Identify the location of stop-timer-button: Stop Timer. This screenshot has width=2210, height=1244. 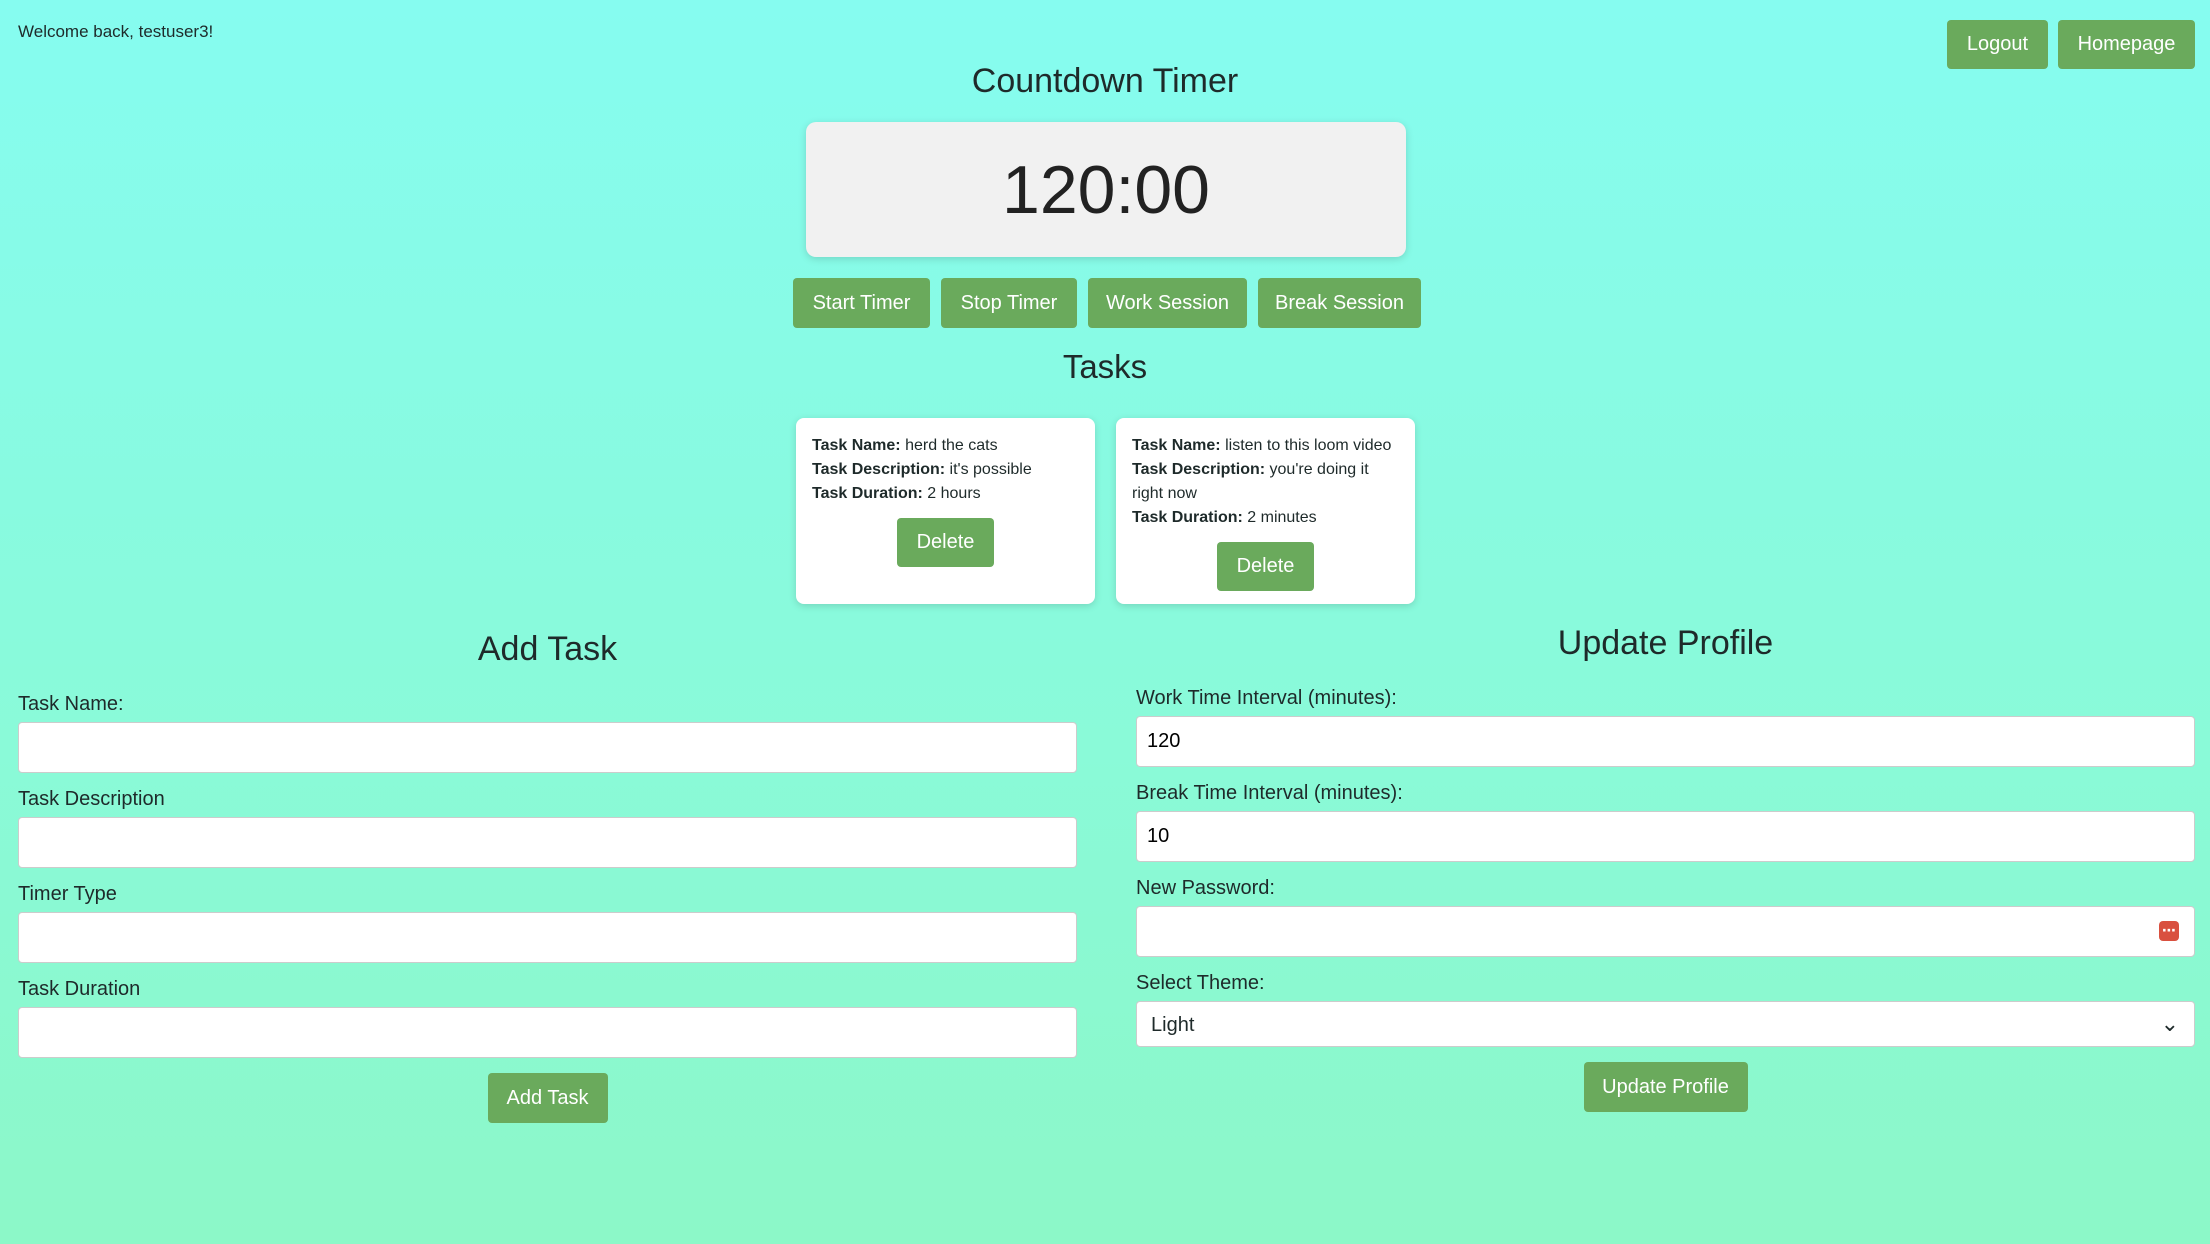
(1009, 303).